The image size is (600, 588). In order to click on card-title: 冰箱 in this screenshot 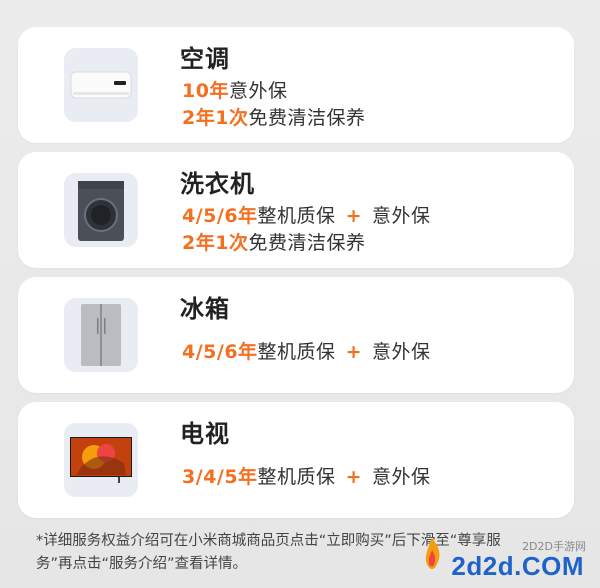, I will do `click(205, 309)`.